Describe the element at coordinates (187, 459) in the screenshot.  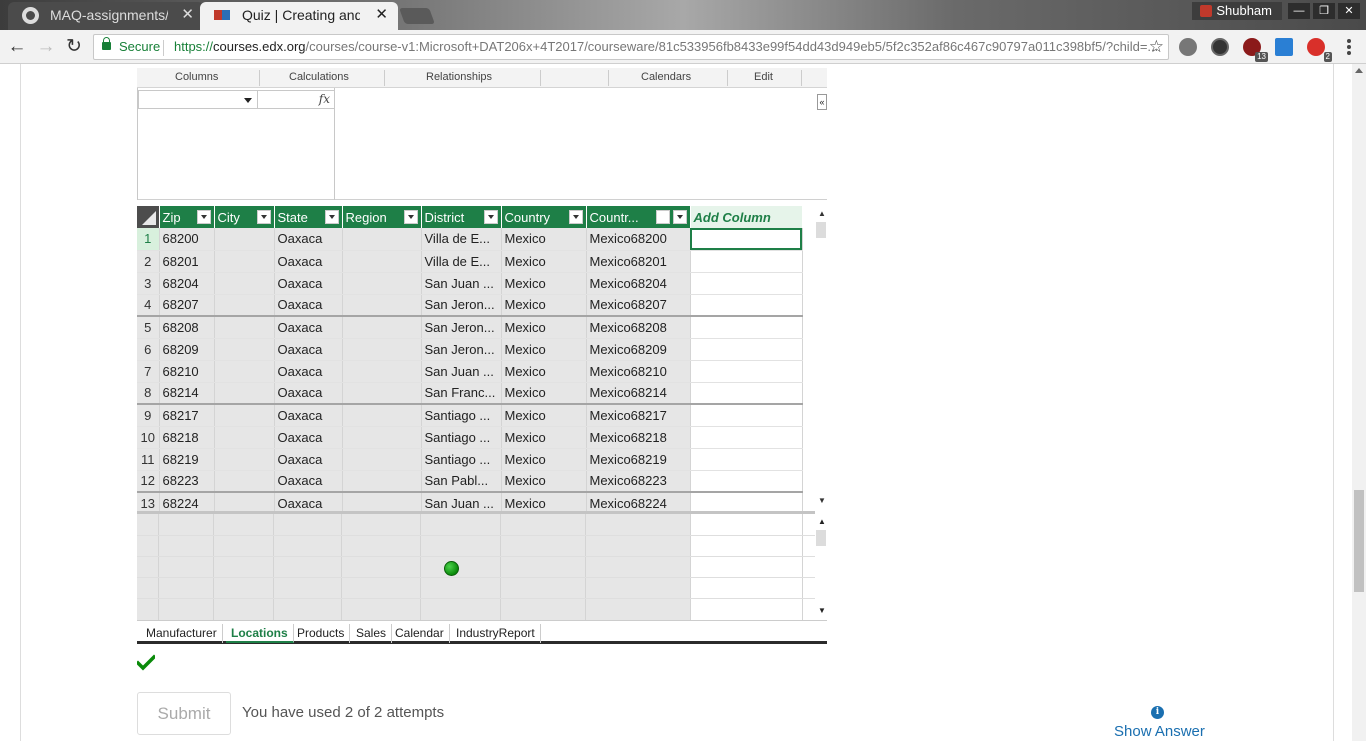
I see `cell-zip: 68219` at that location.